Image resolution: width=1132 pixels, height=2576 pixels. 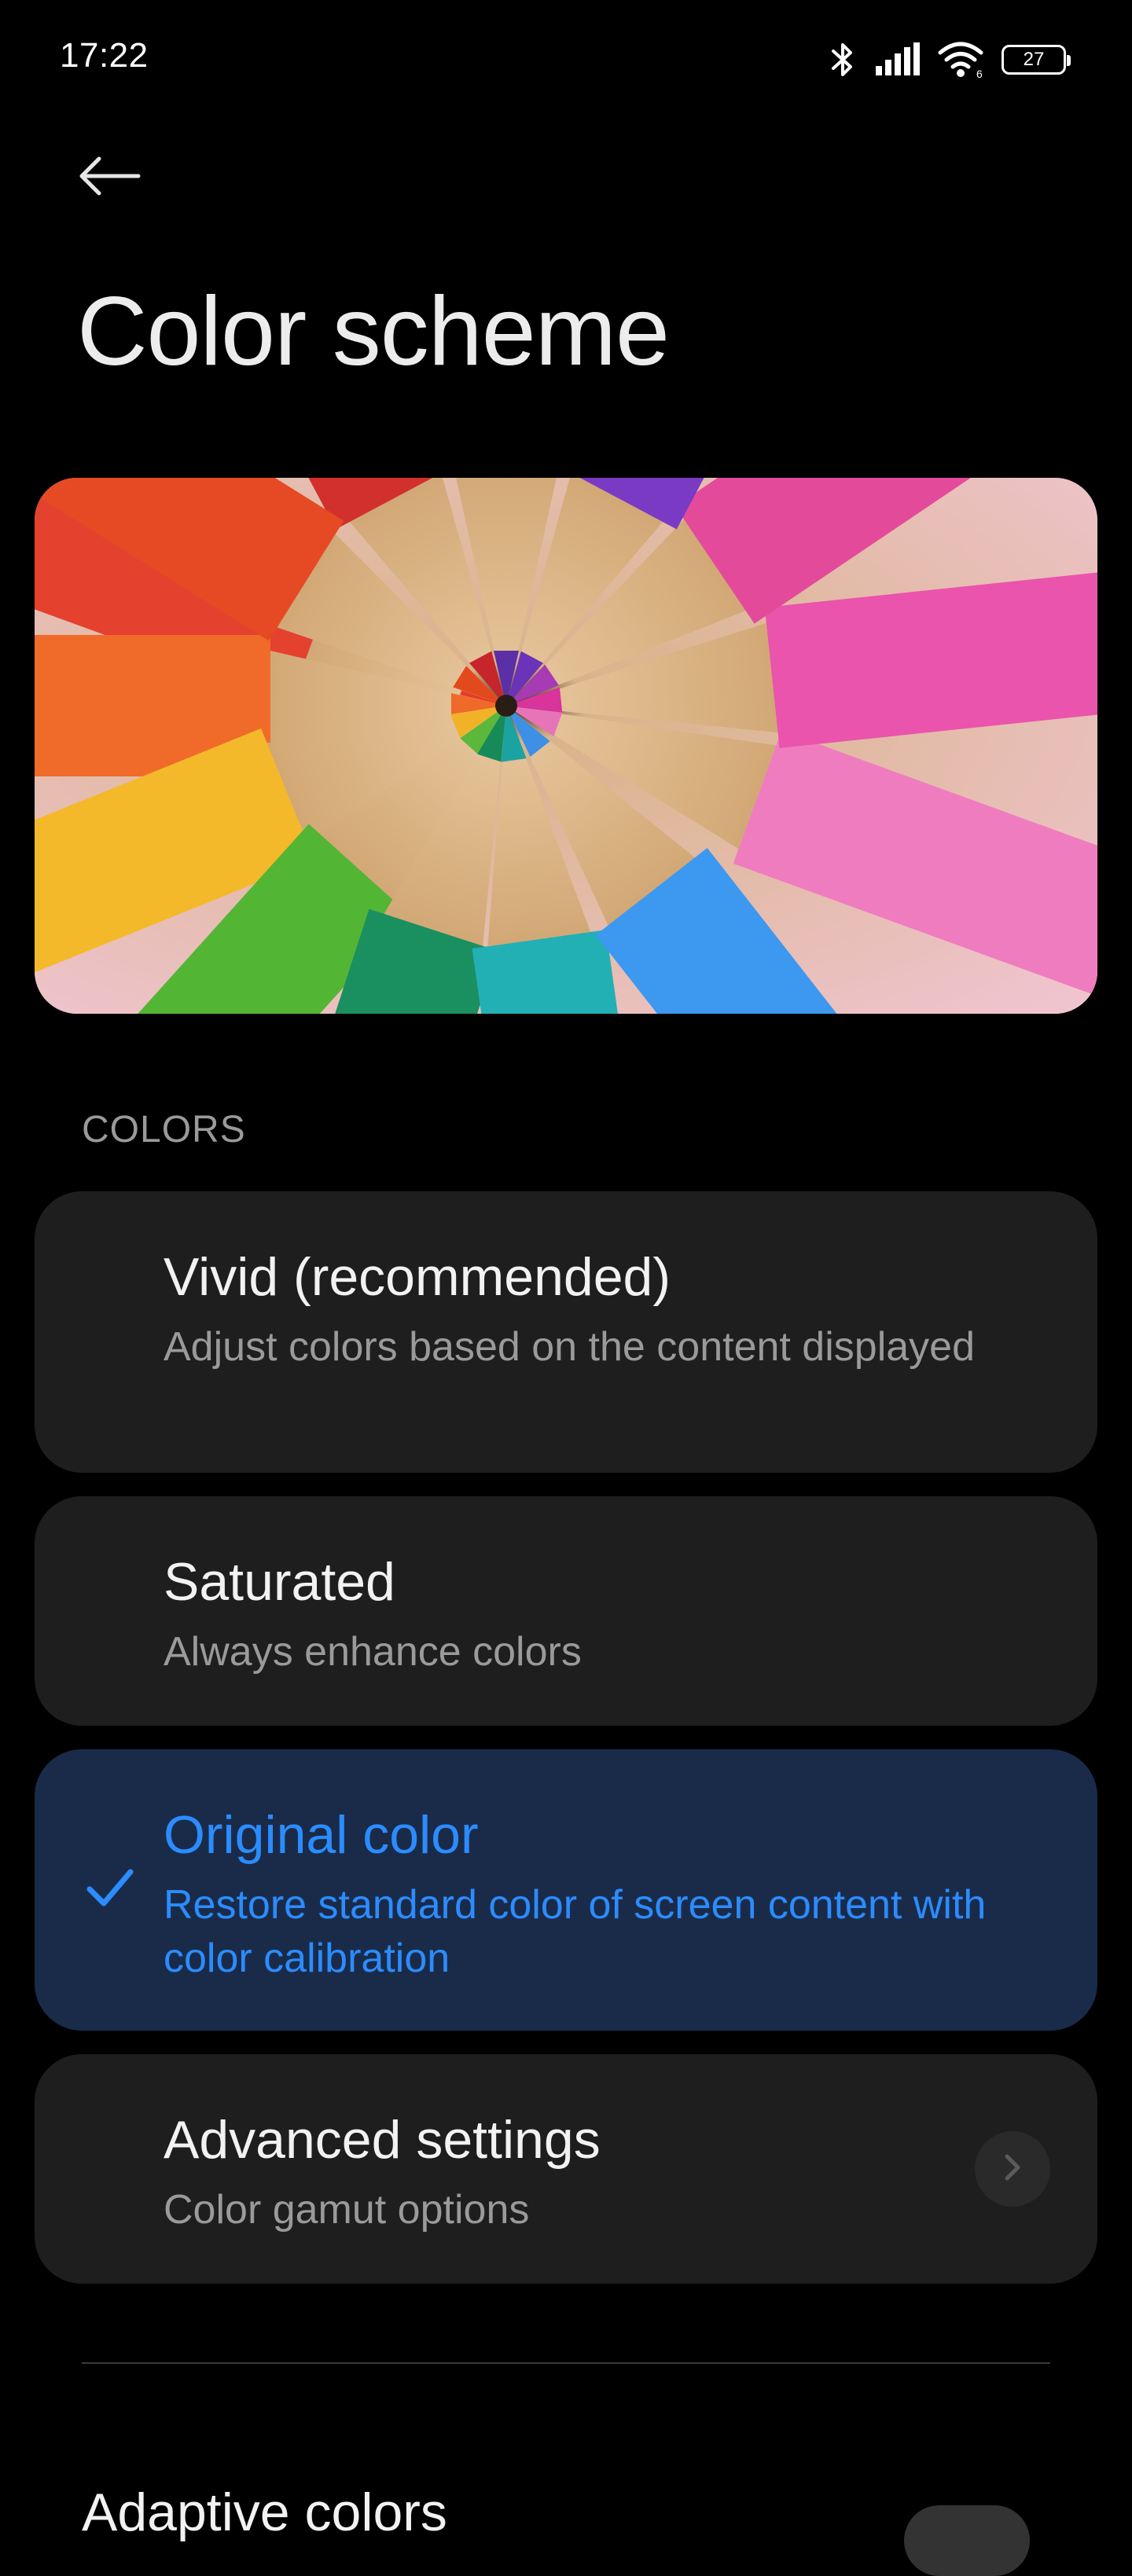 I want to click on back-arrow-icon, so click(x=108, y=178).